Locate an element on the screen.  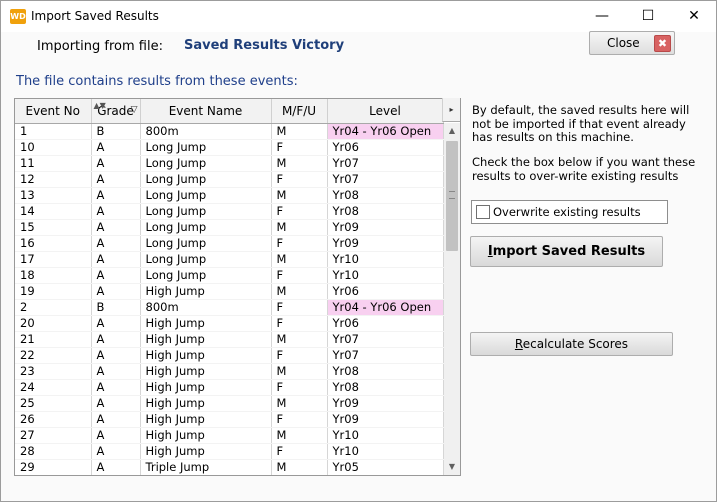
window-title: Import Saved Results is located at coordinates (95, 16).